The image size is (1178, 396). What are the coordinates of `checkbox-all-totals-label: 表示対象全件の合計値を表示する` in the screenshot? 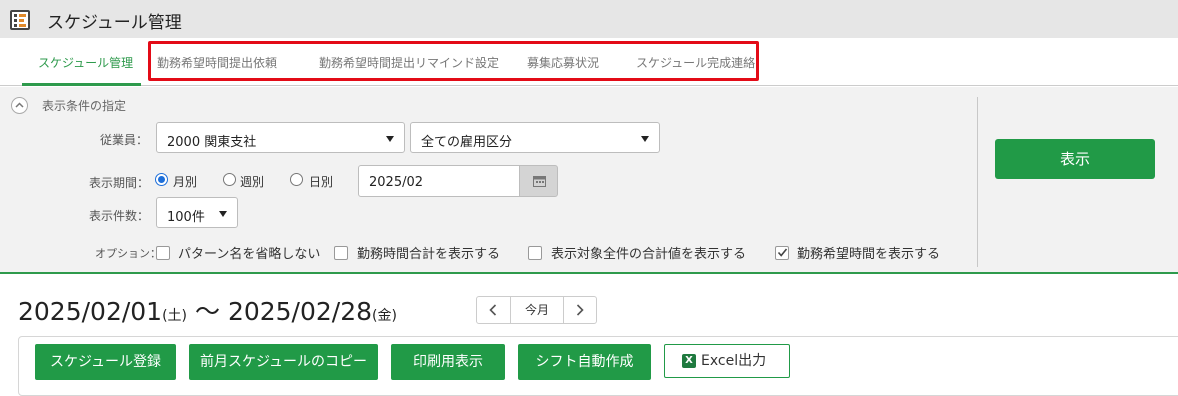 It's located at (649, 254).